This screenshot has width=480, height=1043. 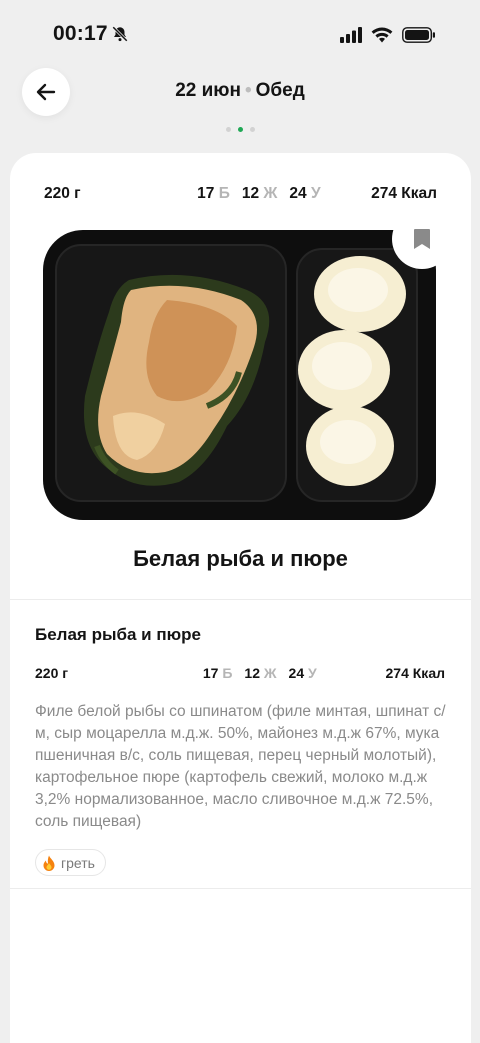 I want to click on tray-right-compartment, so click(x=357, y=375).